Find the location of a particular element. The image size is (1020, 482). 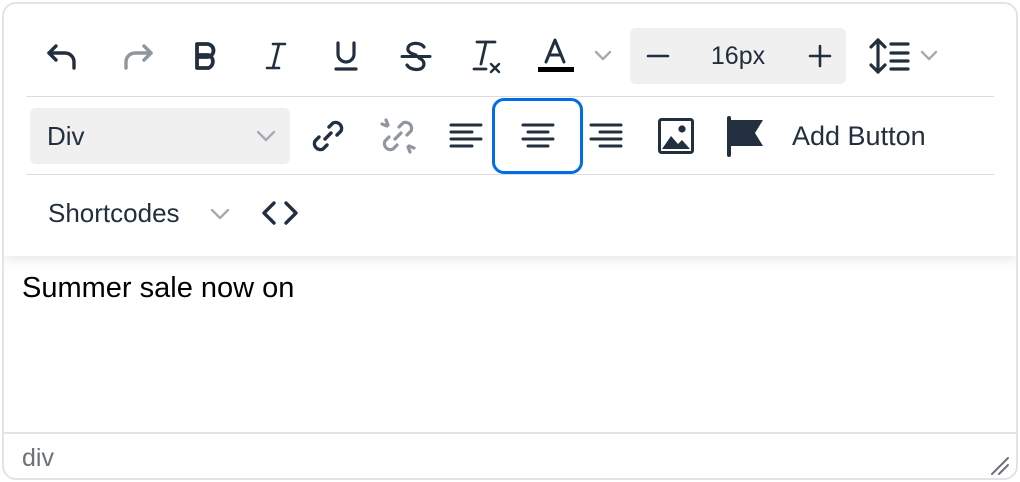

image-icon is located at coordinates (676, 136).